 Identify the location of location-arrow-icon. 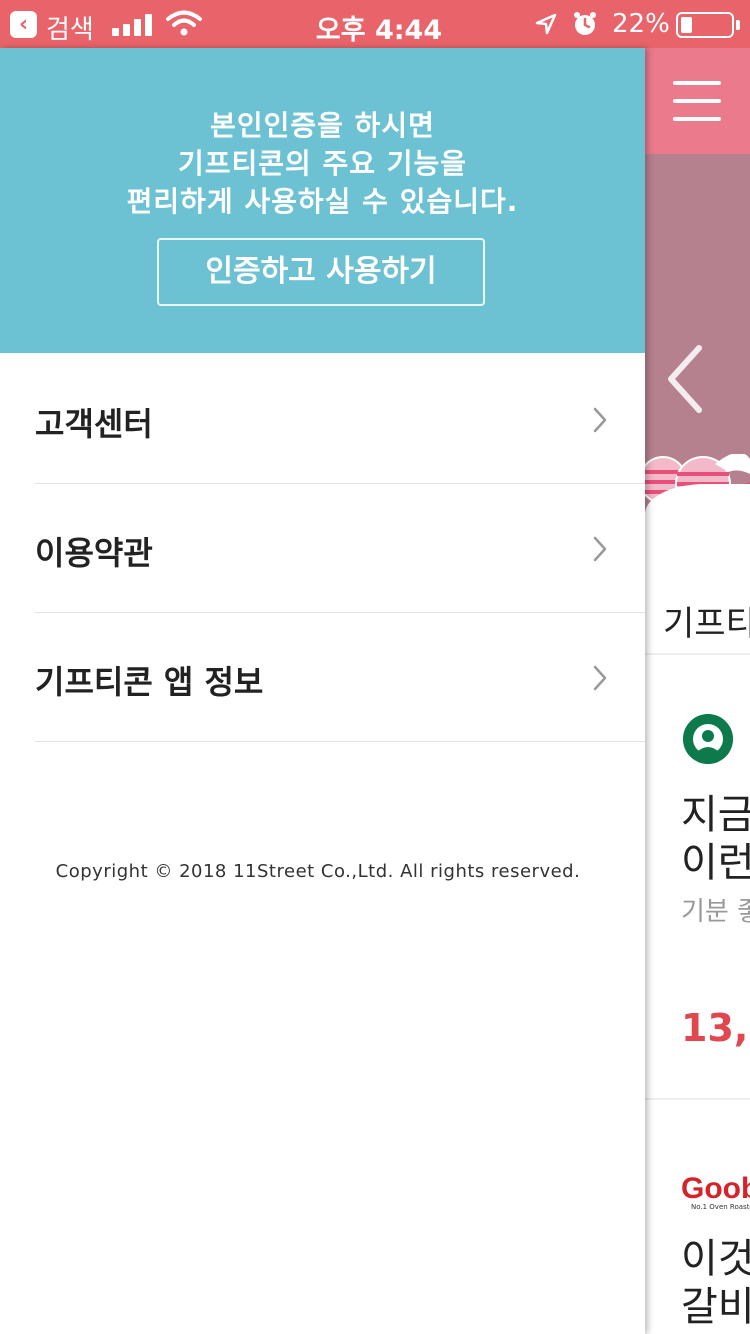
(546, 24).